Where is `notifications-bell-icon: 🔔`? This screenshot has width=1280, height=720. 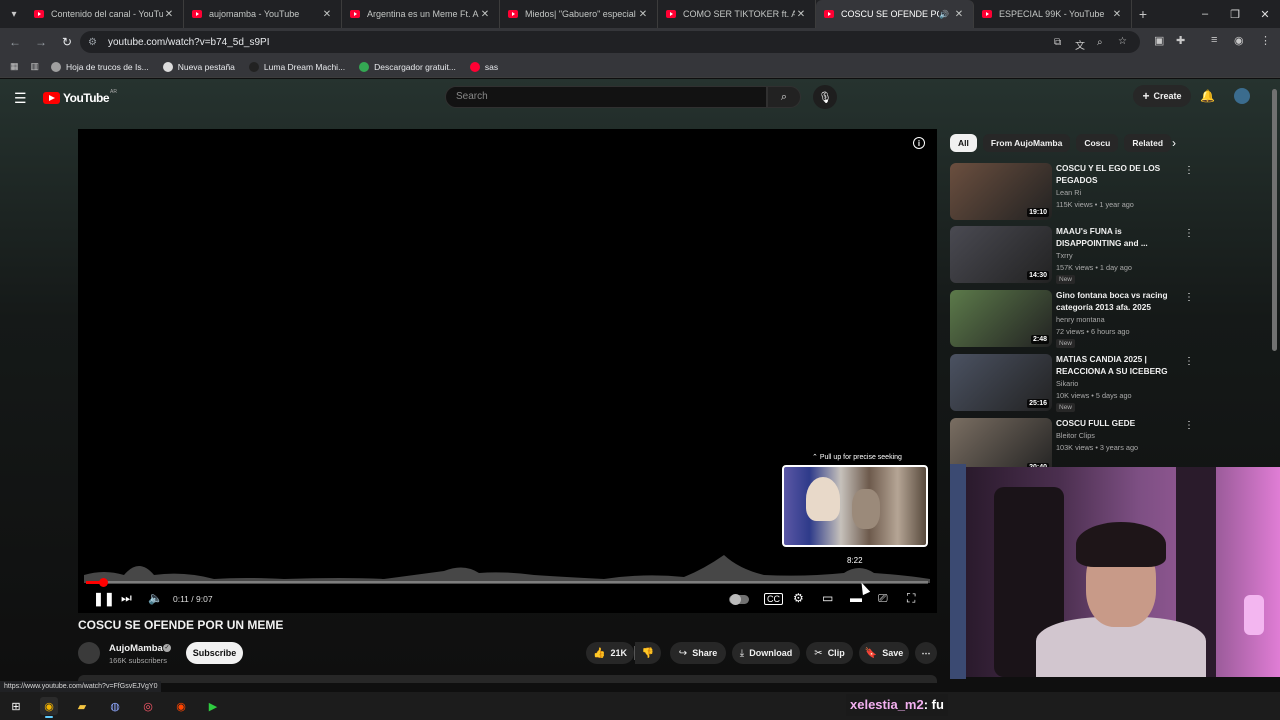
notifications-bell-icon: 🔔 is located at coordinates (1207, 96).